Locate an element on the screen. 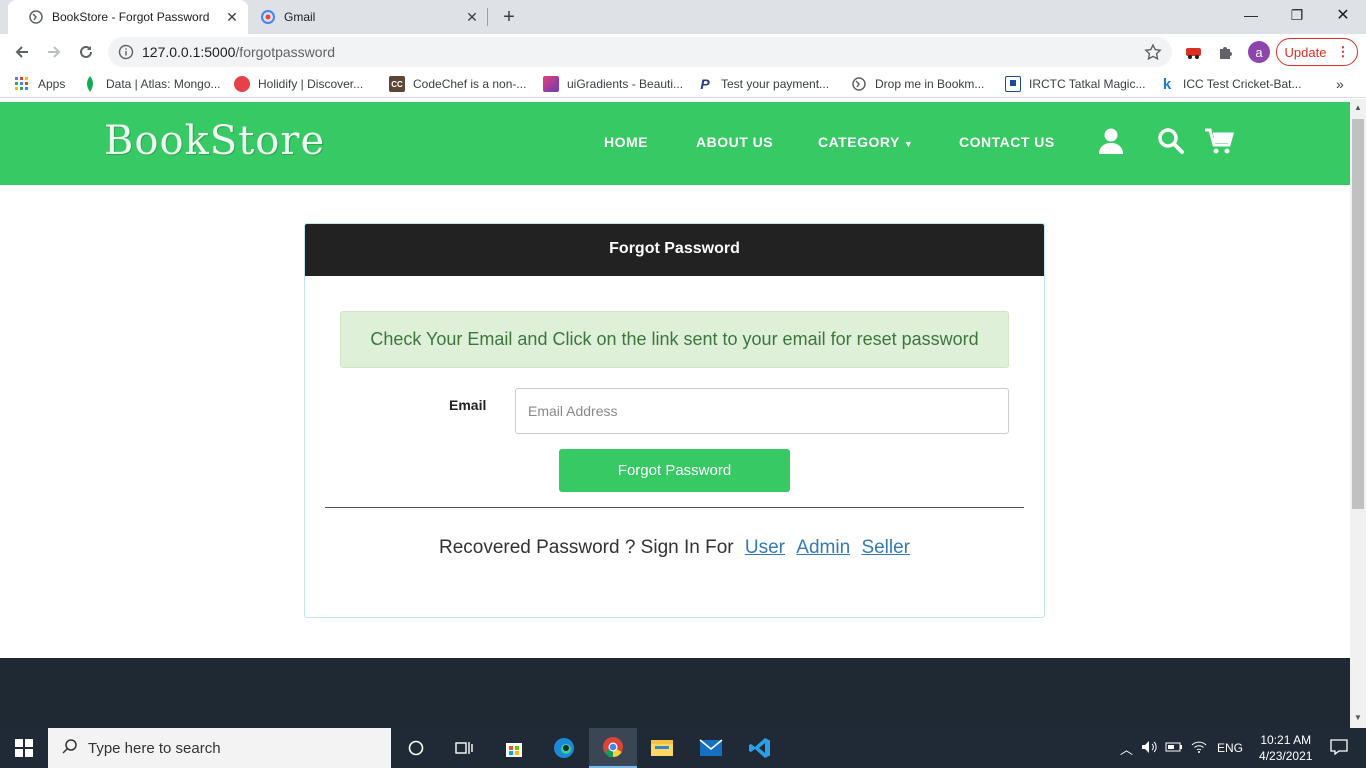 Image resolution: width=1366 pixels, height=768 pixels. notification-icon is located at coordinates (1339, 748).